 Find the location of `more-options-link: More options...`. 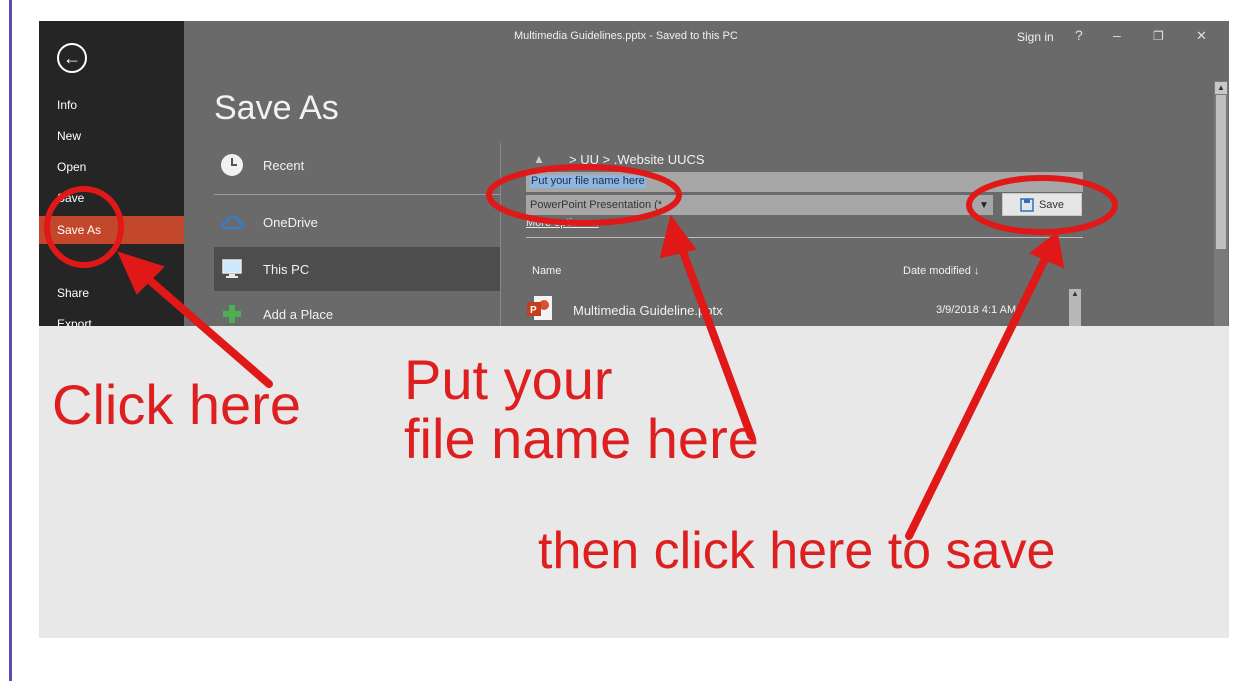

more-options-link: More options... is located at coordinates (562, 223).